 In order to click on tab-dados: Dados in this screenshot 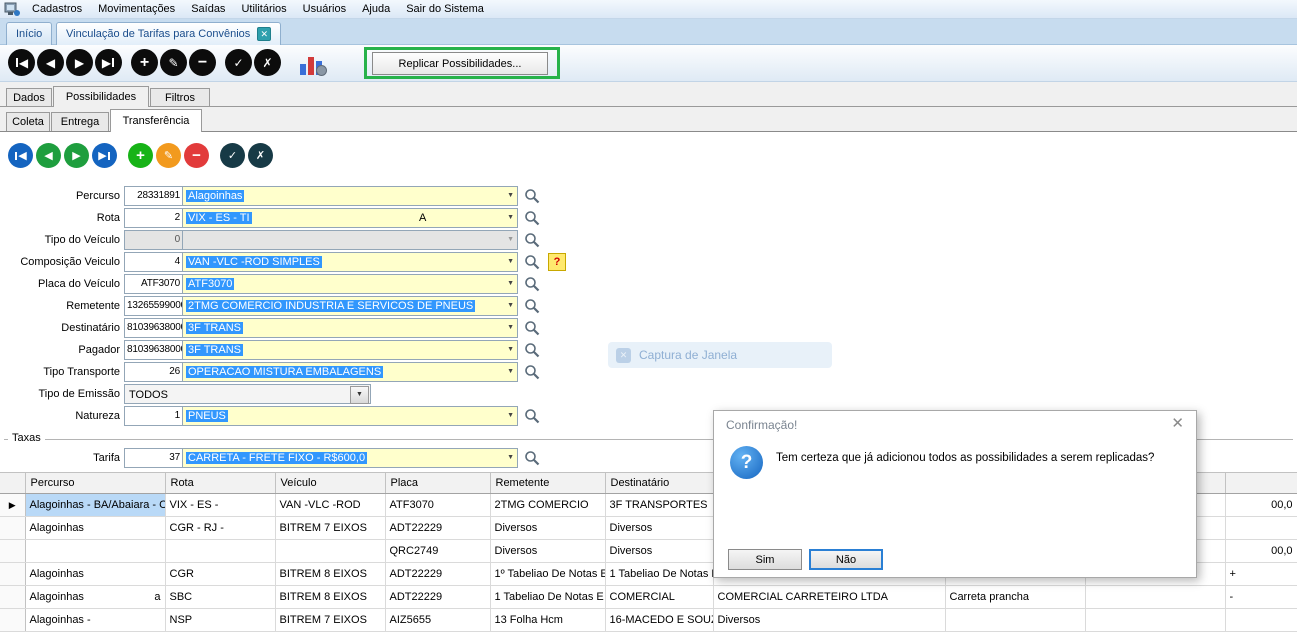, I will do `click(29, 97)`.